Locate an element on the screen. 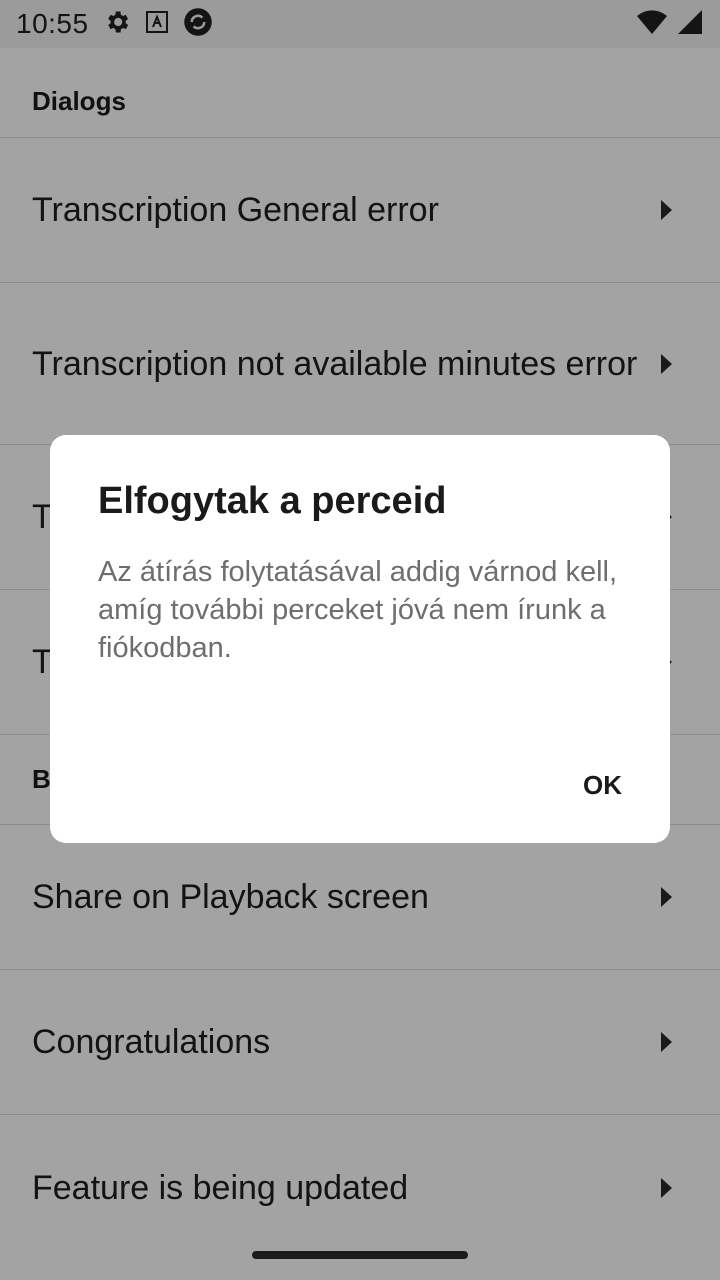 Image resolution: width=720 pixels, height=1280 pixels. dialog-title: Elfogytak a perceid is located at coordinates (272, 501).